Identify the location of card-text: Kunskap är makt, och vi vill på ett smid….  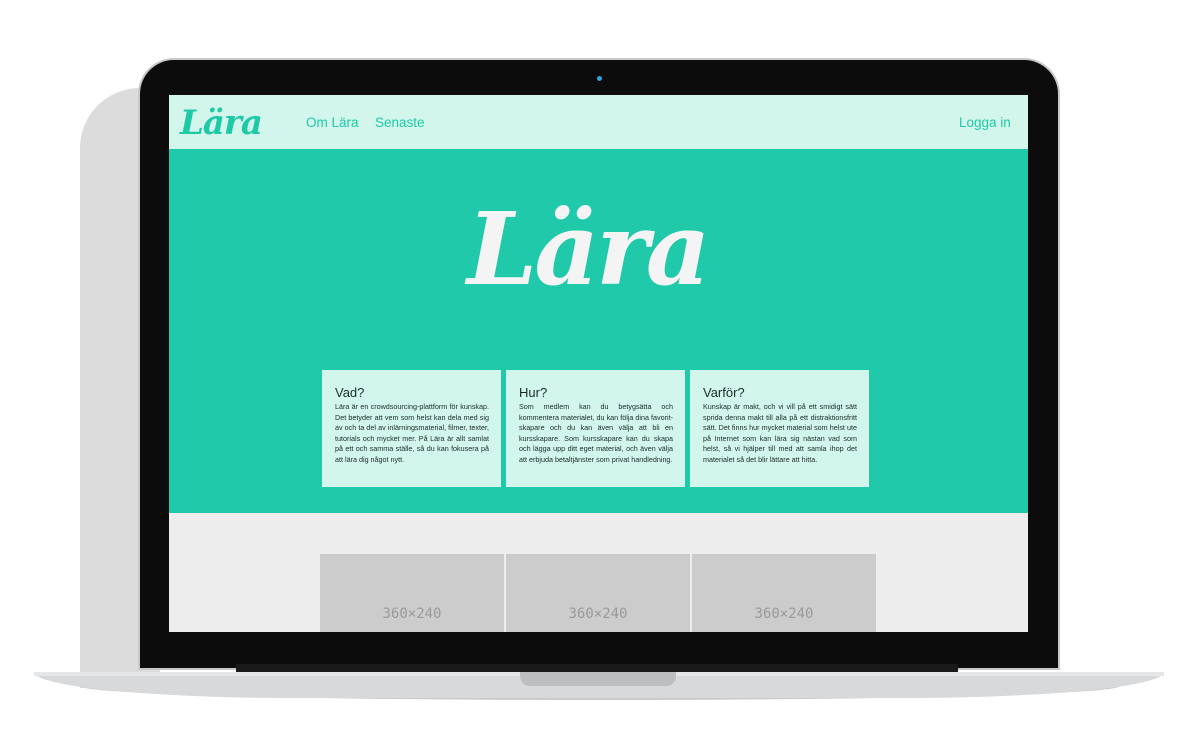
(780, 433).